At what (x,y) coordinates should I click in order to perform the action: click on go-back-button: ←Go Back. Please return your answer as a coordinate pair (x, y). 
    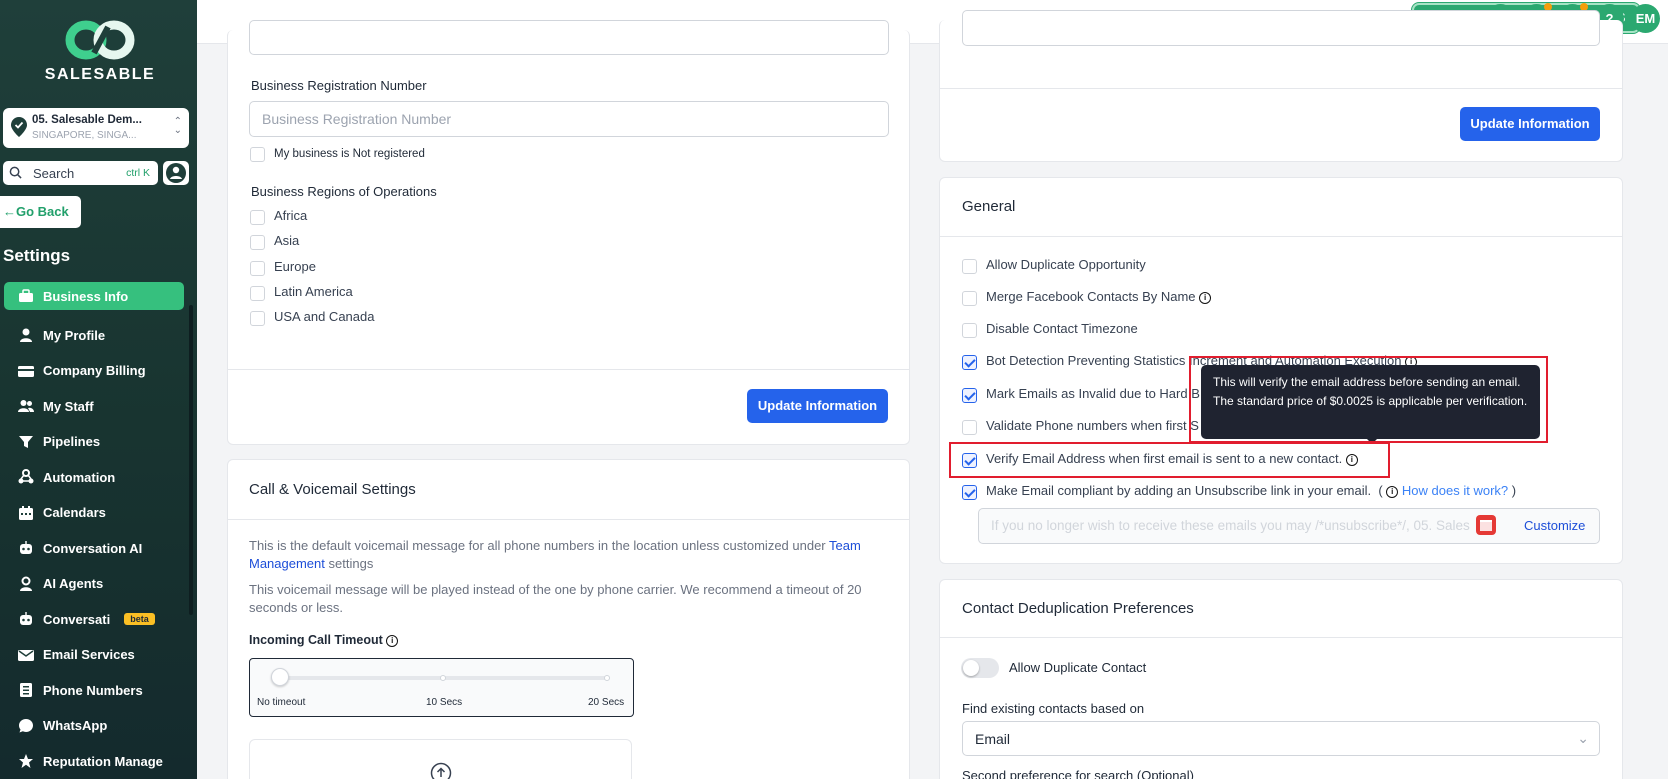
    Looking at the image, I should click on (40, 212).